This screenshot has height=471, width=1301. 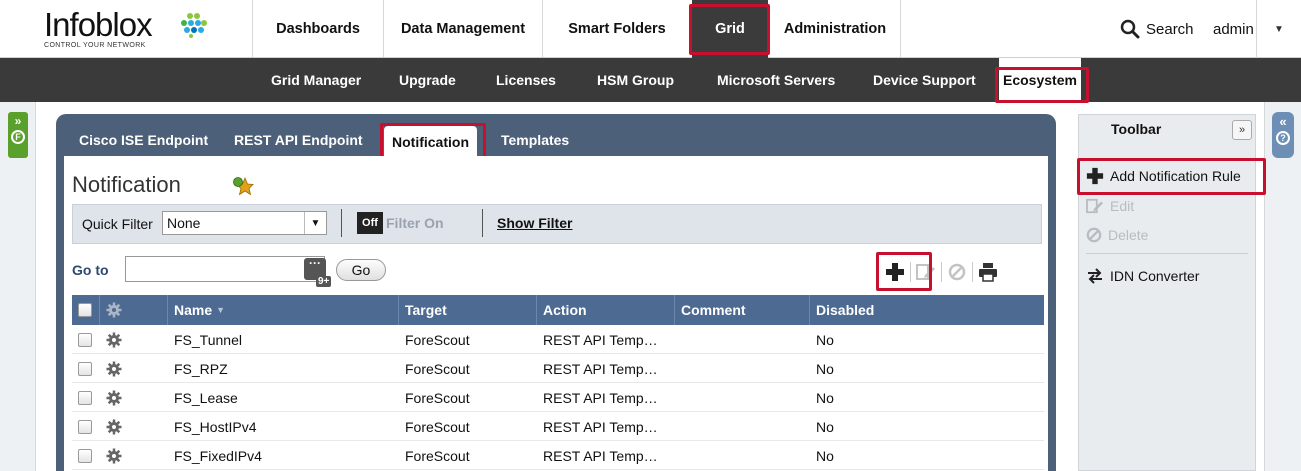 I want to click on subnav-grid-manager: Grid Manager, so click(x=316, y=80).